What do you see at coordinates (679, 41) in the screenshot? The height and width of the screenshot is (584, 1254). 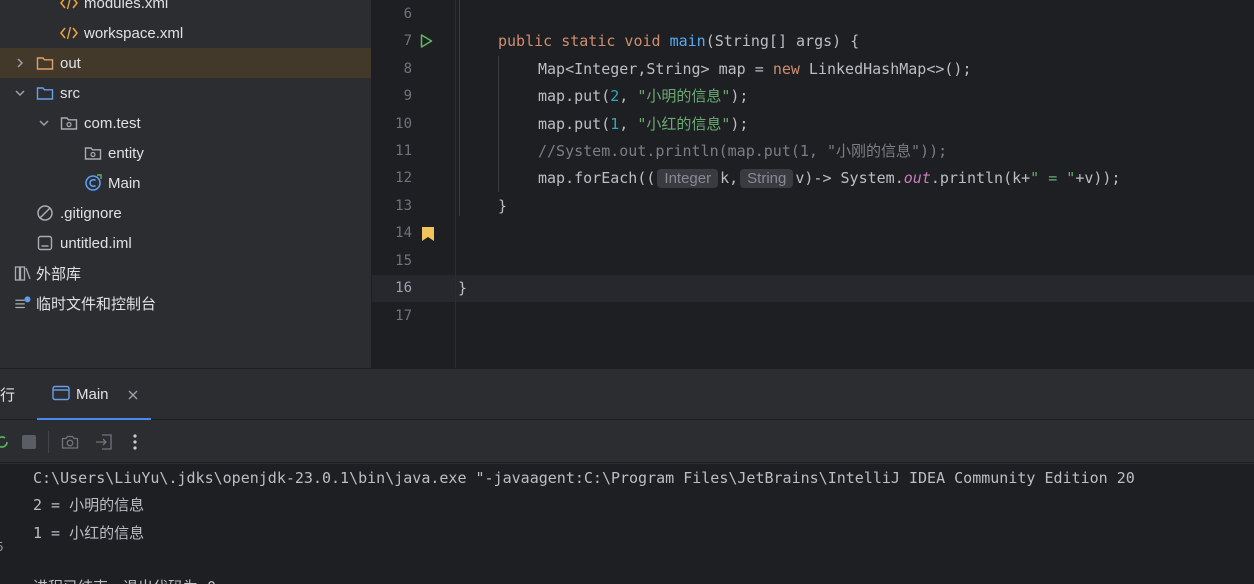 I see `code-line-7: public static void main(String[] args) {` at bounding box center [679, 41].